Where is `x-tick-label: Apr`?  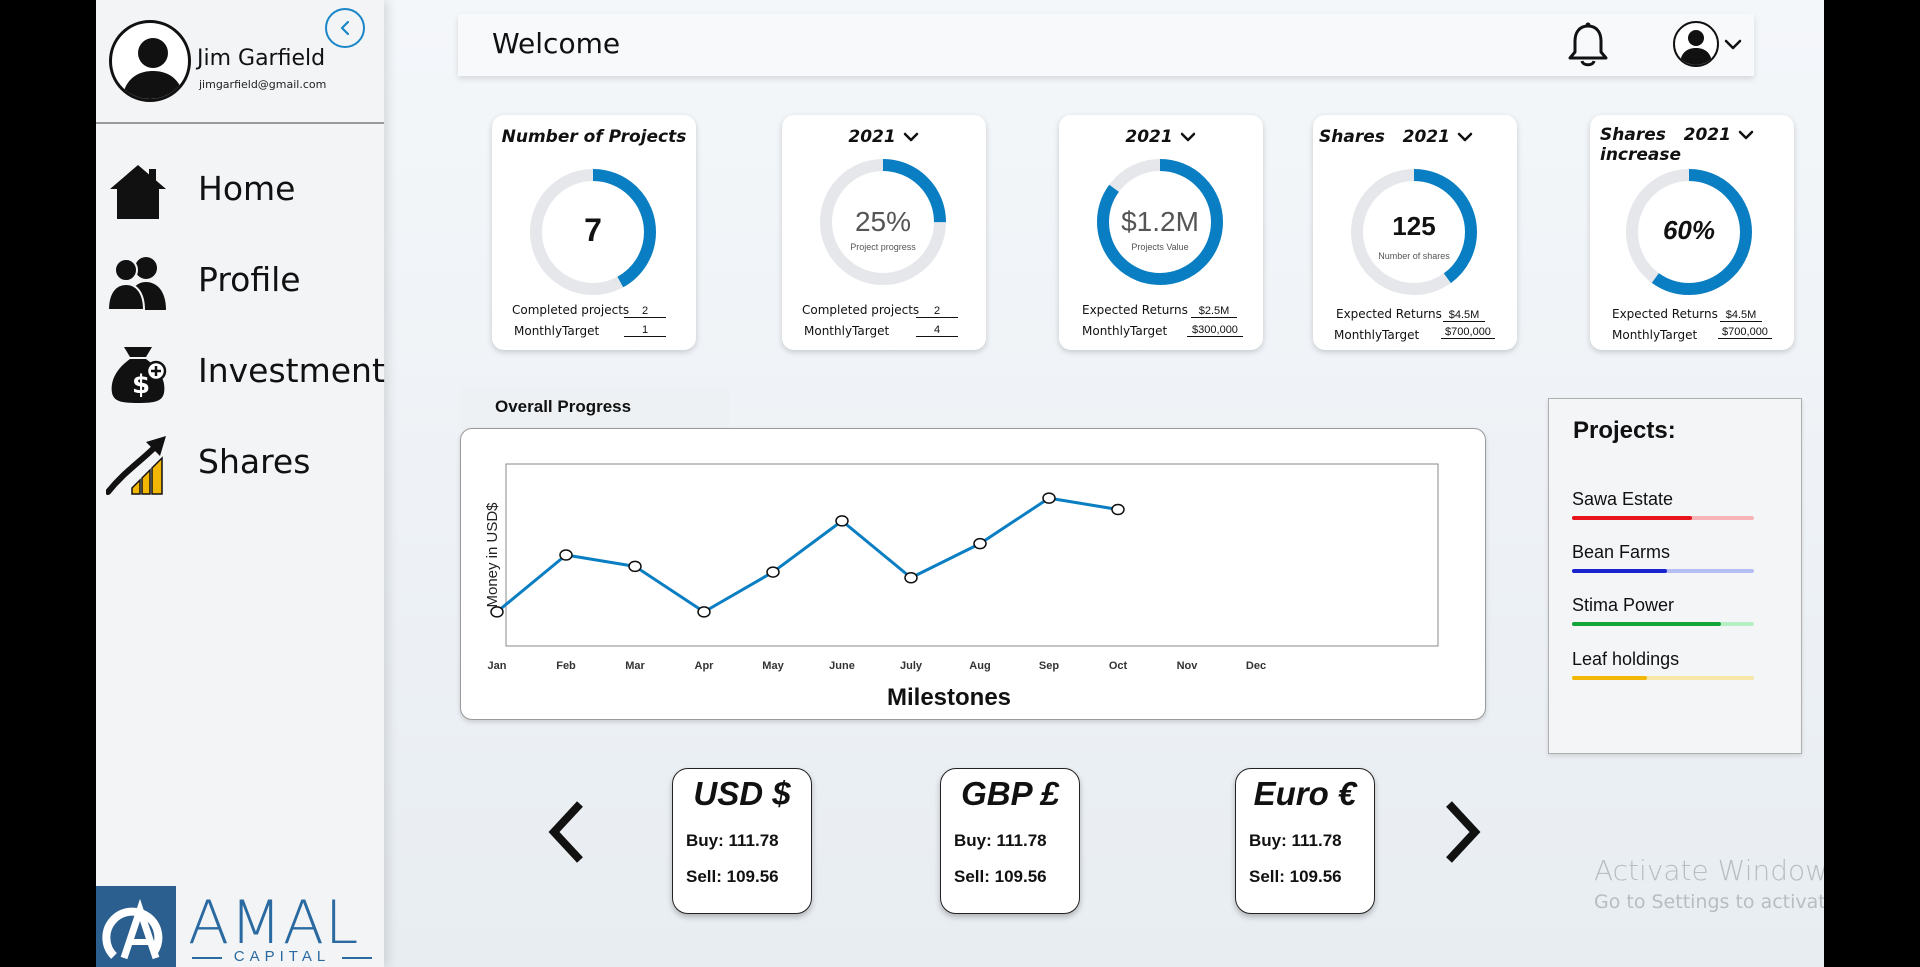 x-tick-label: Apr is located at coordinates (705, 666).